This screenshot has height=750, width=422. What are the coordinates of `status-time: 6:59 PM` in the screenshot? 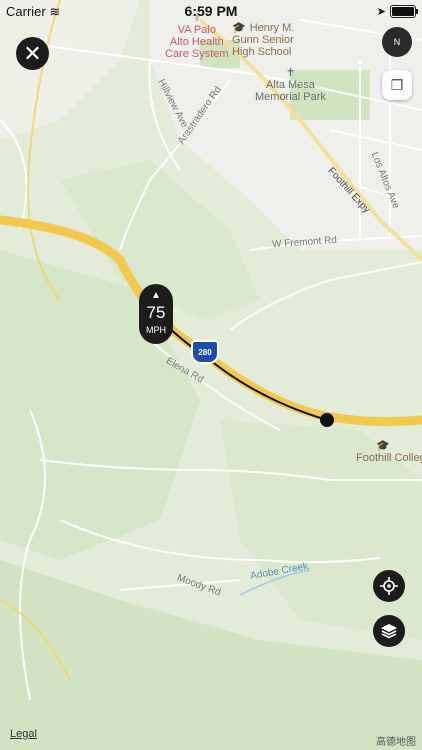 It's located at (211, 11).